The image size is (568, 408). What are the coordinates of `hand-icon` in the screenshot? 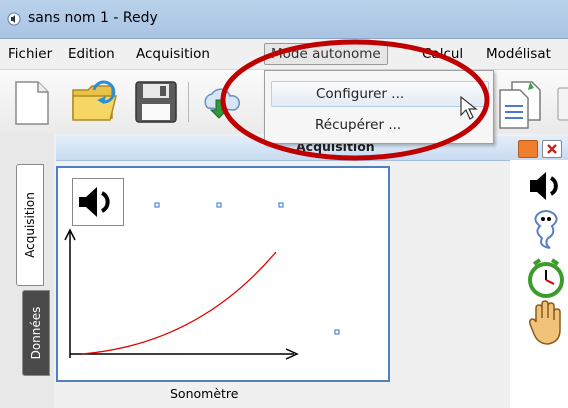 It's located at (546, 323).